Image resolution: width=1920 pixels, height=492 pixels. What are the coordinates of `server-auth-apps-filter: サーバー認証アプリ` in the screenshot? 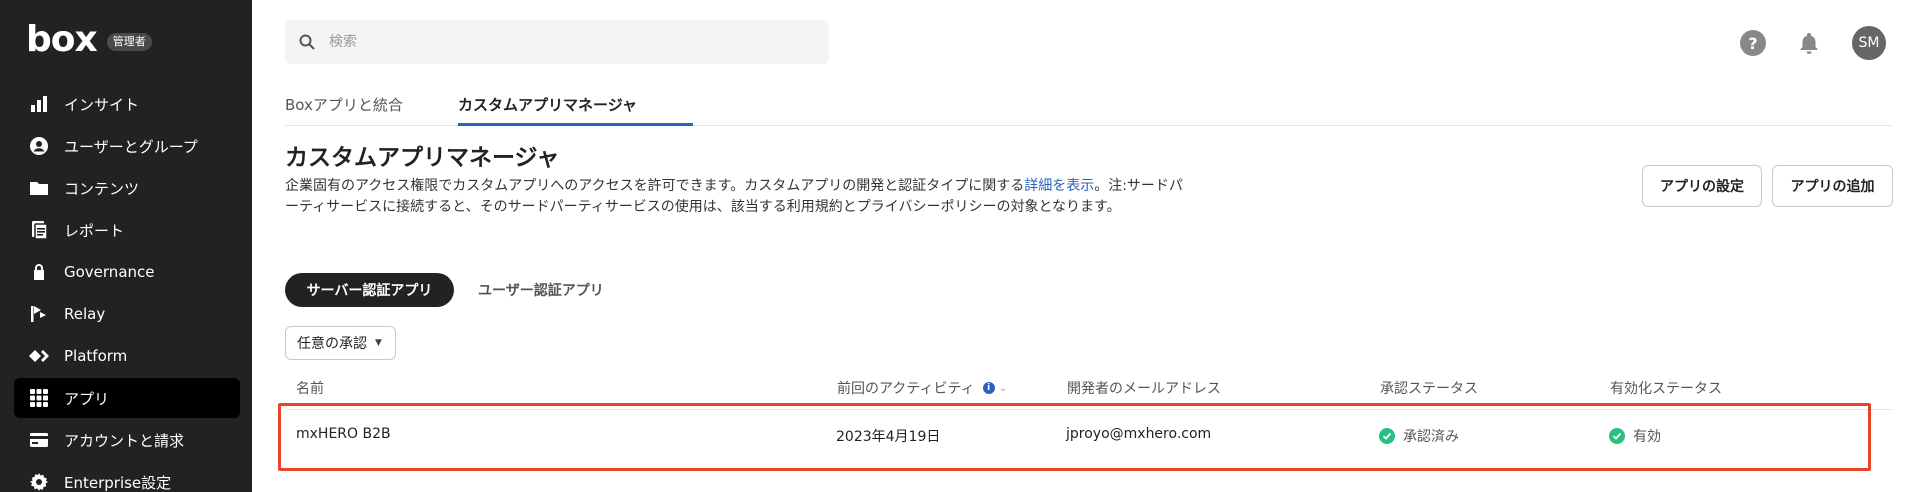 It's located at (369, 290).